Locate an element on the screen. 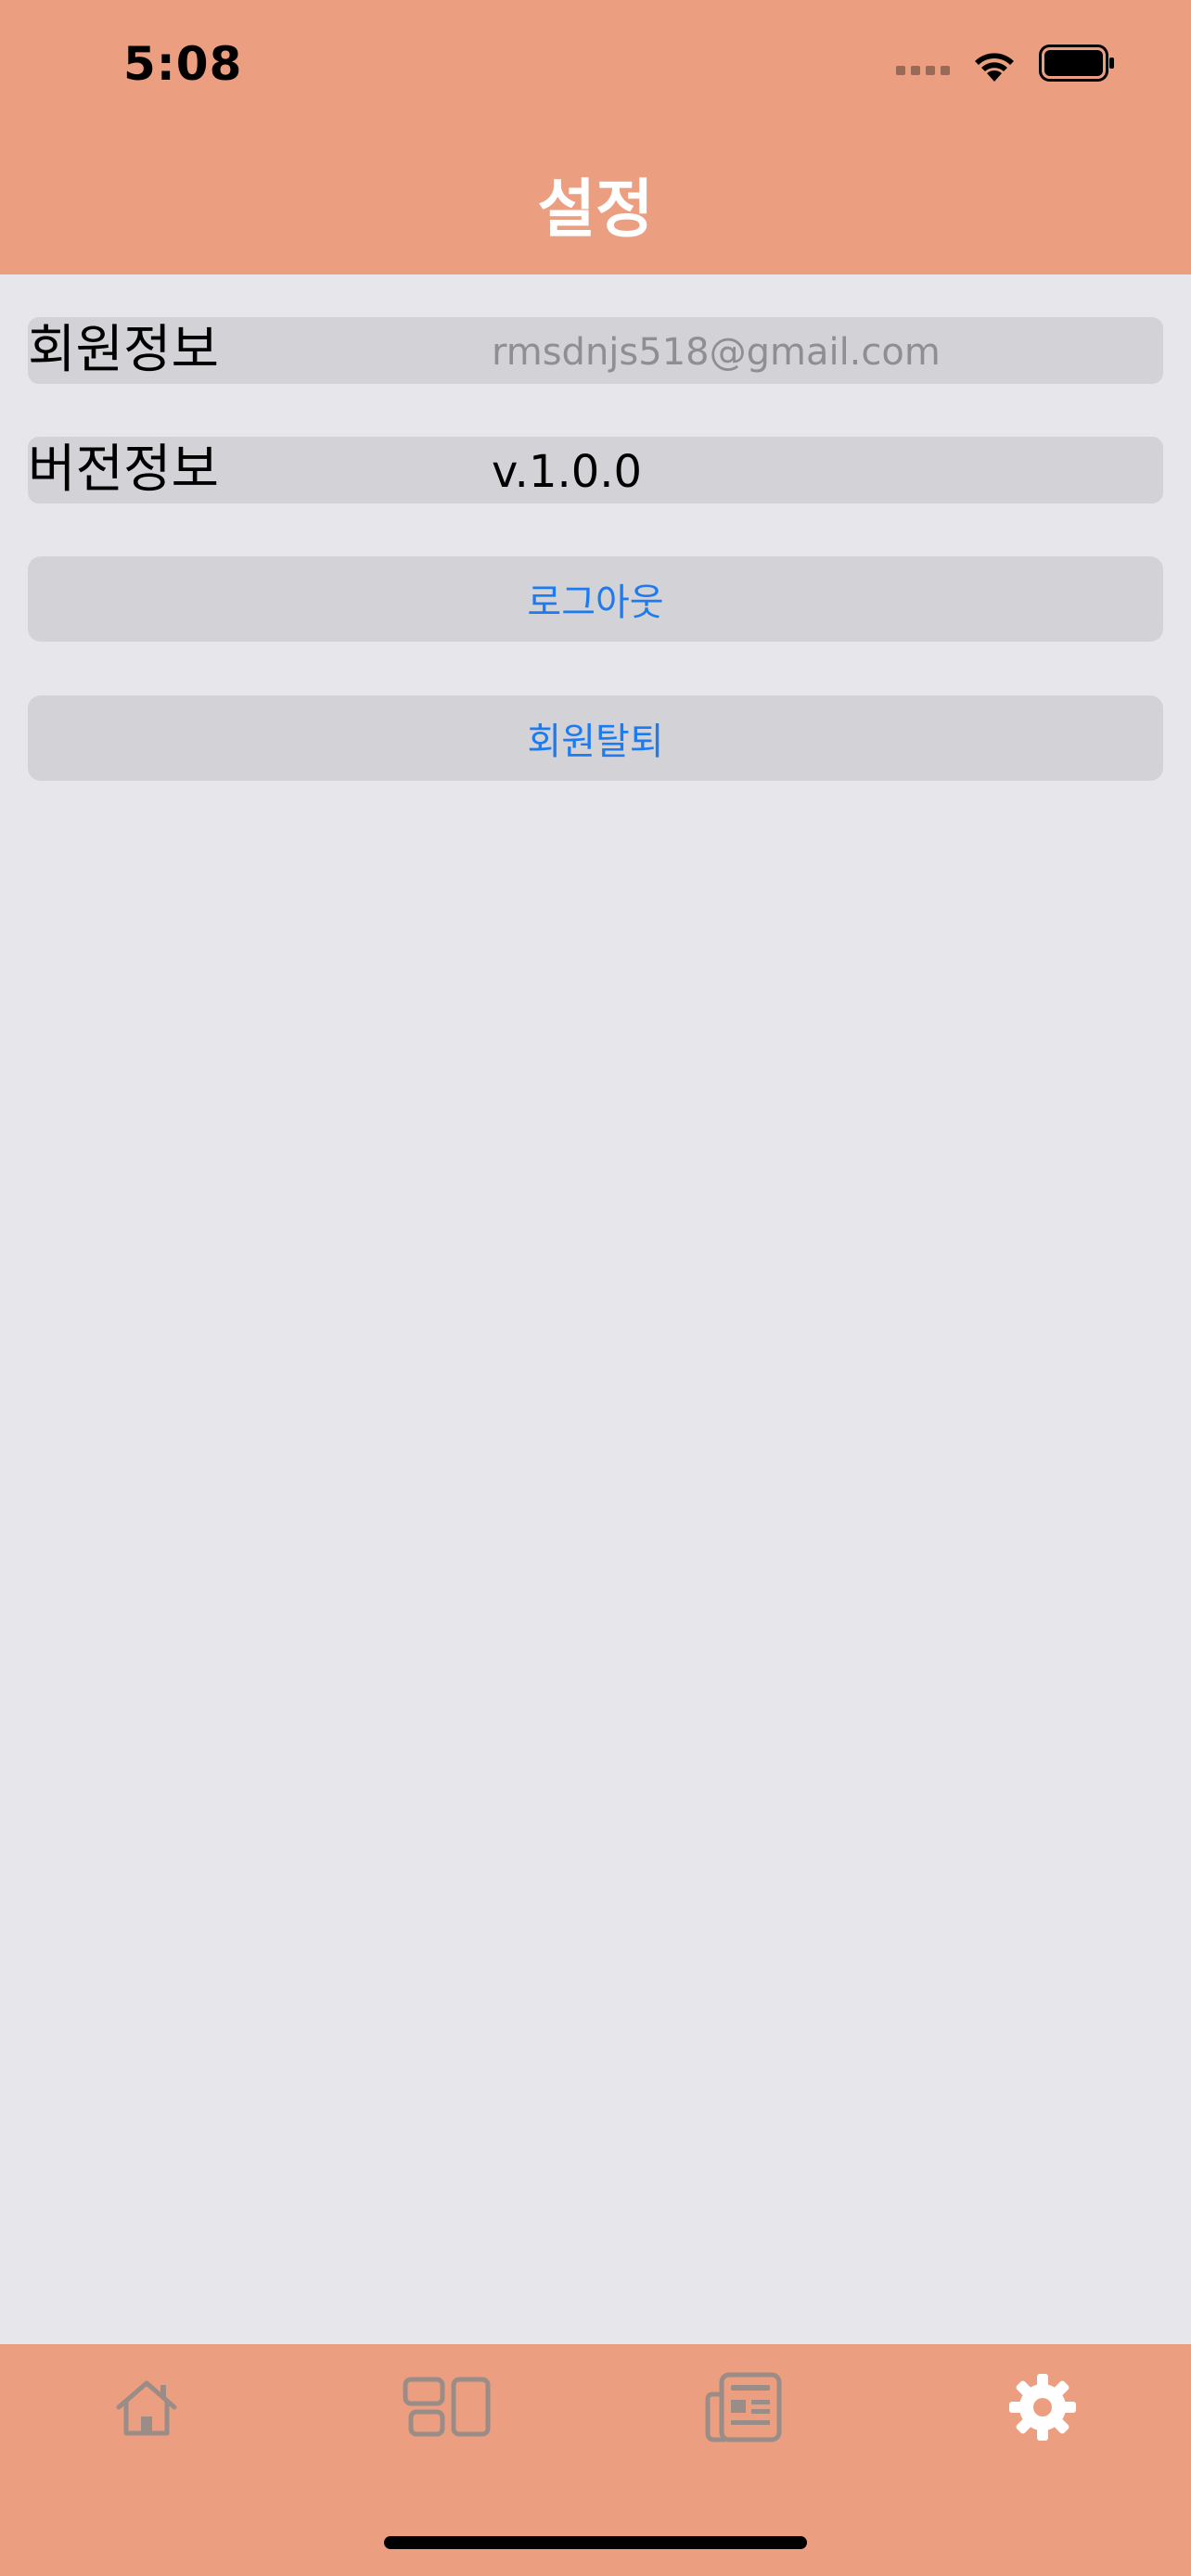 The image size is (1191, 2576). logout-button: 로그아웃 is located at coordinates (595, 599).